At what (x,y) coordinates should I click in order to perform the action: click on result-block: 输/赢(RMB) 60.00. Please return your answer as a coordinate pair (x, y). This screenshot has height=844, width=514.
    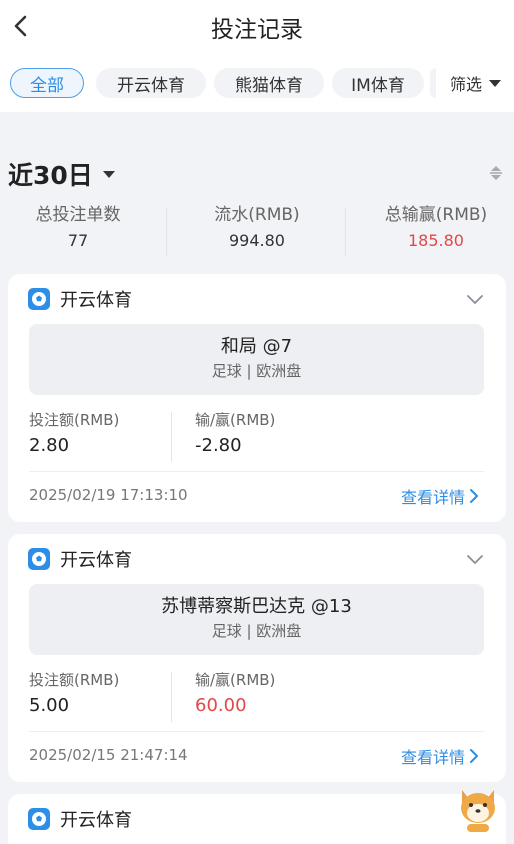
    Looking at the image, I should click on (235, 693).